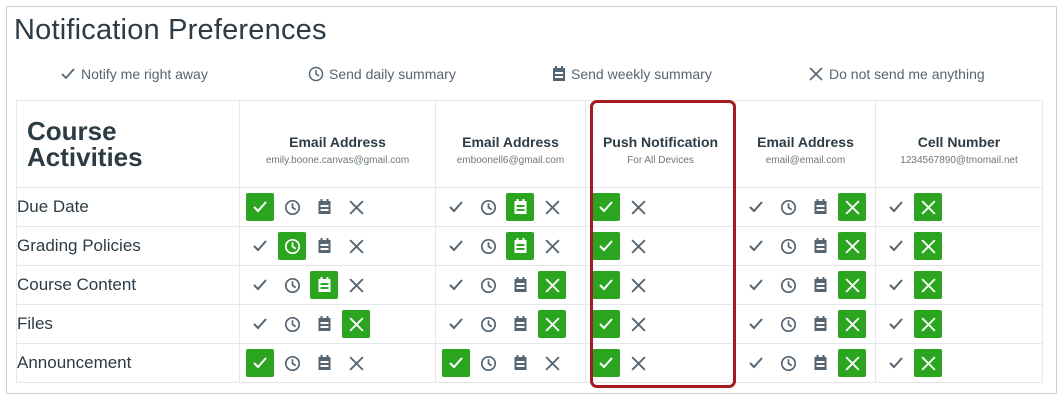 This screenshot has width=1063, height=400. Describe the element at coordinates (907, 74) in the screenshot. I see `legend-label: Do not send me anything` at that location.